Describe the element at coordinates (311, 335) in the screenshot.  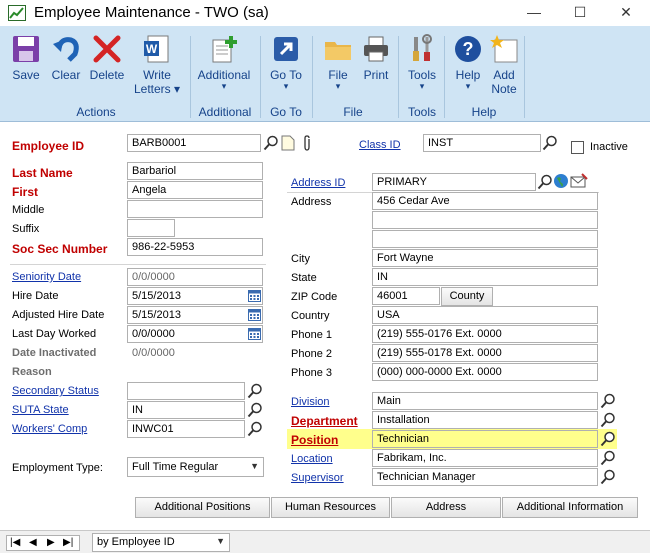
I see `phone1-label: Phone 1` at that location.